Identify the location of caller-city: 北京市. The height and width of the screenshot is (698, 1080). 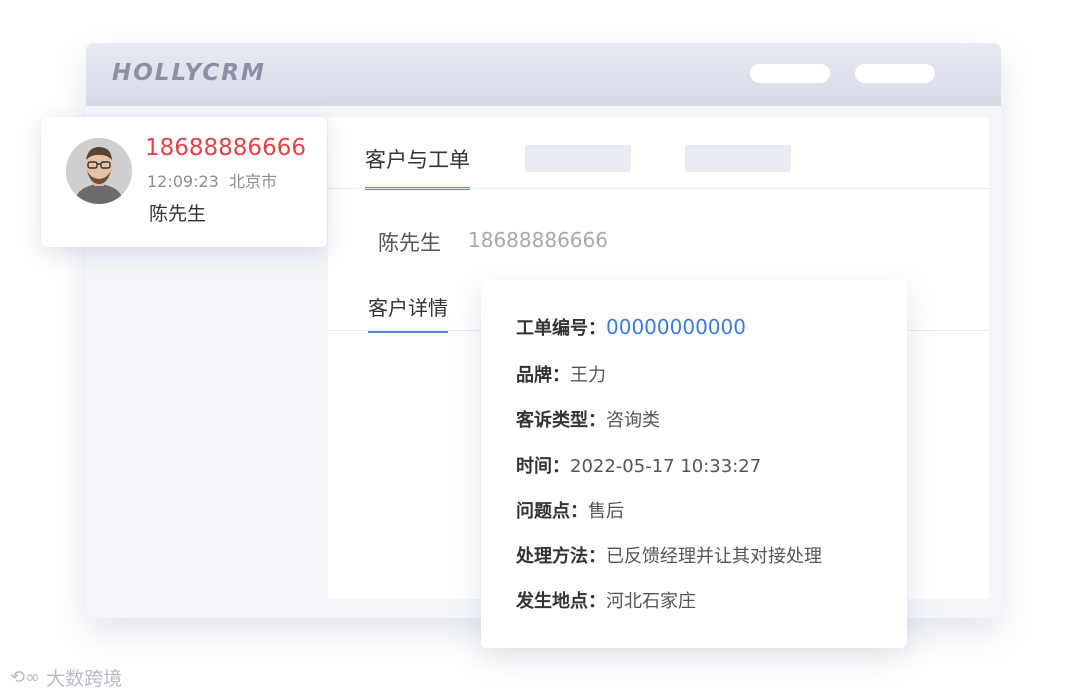
(253, 181).